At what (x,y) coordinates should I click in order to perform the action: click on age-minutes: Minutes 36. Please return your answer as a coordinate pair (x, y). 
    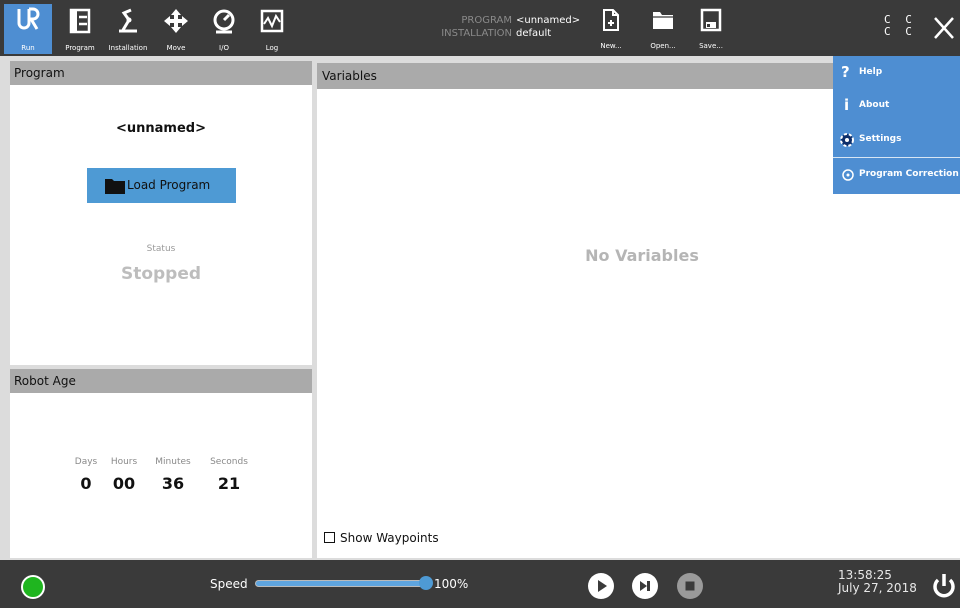
    Looking at the image, I should click on (173, 475).